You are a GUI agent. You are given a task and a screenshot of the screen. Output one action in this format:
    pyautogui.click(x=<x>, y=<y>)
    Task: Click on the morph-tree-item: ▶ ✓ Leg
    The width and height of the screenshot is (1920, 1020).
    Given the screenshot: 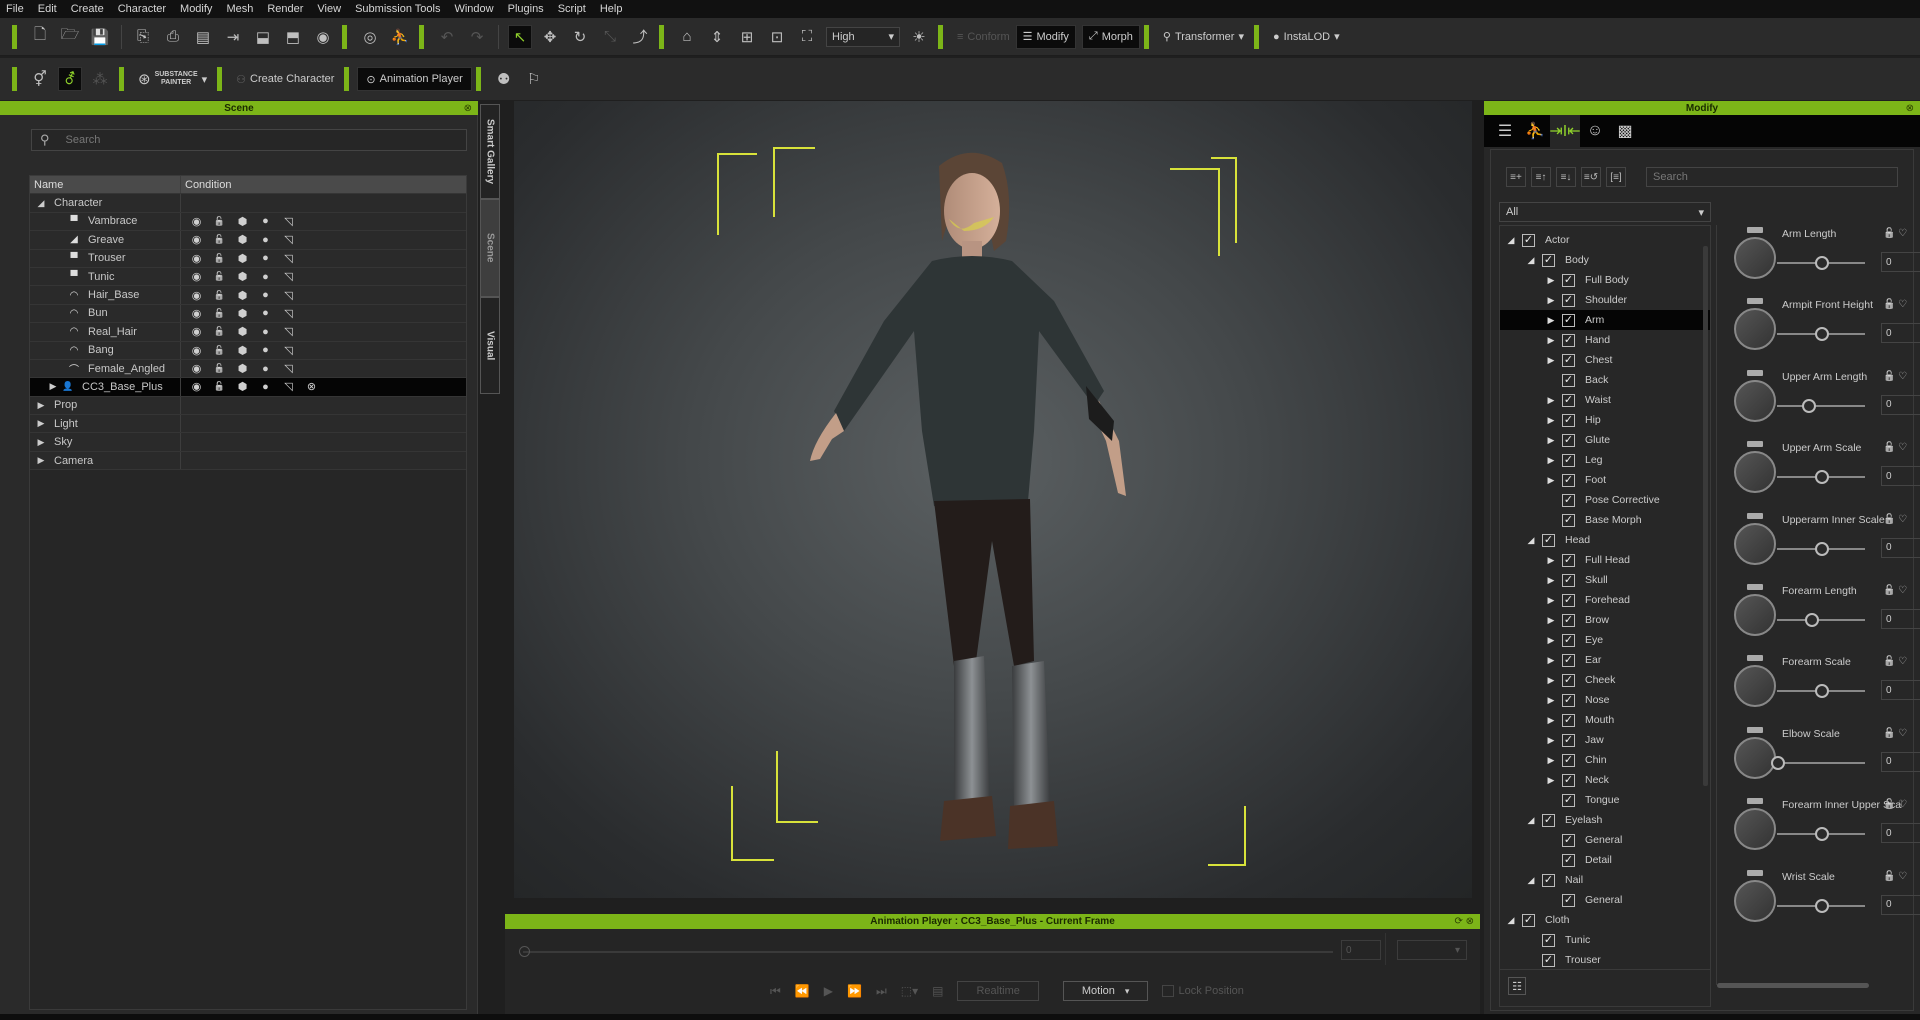 What is the action you would take?
    pyautogui.click(x=1605, y=460)
    